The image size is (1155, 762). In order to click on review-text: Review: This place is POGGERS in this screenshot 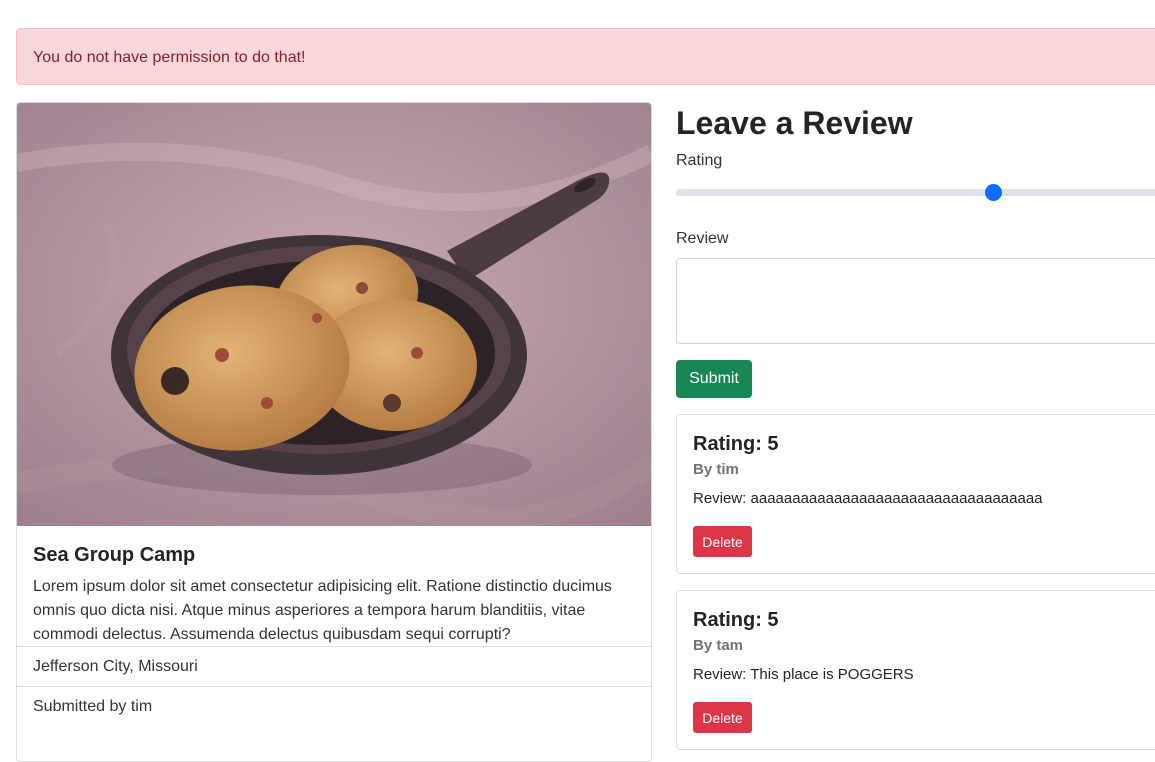, I will do `click(803, 674)`.